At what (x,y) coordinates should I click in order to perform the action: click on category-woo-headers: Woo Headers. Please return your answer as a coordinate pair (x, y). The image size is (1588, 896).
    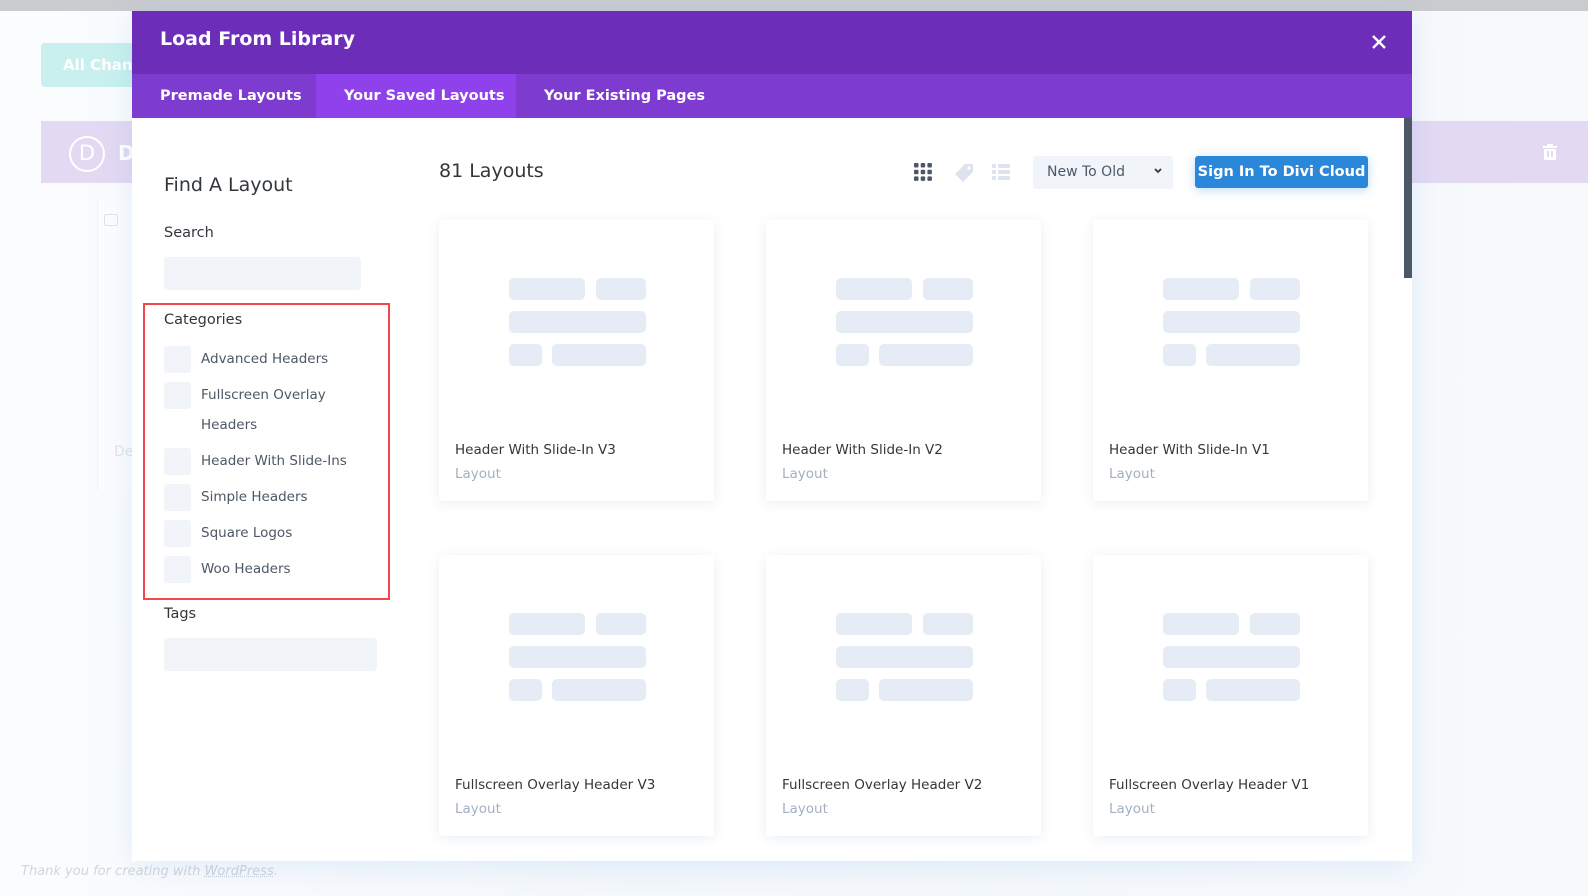
    Looking at the image, I should click on (252, 570).